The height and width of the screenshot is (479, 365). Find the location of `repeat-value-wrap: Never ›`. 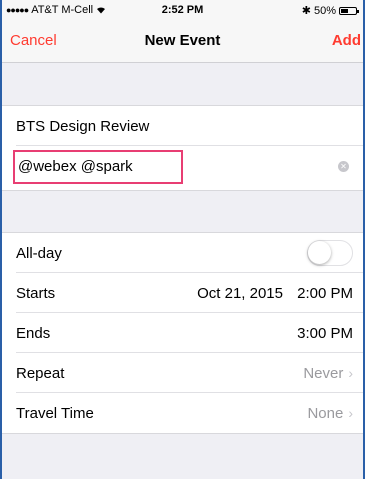

repeat-value-wrap: Never › is located at coordinates (328, 373).